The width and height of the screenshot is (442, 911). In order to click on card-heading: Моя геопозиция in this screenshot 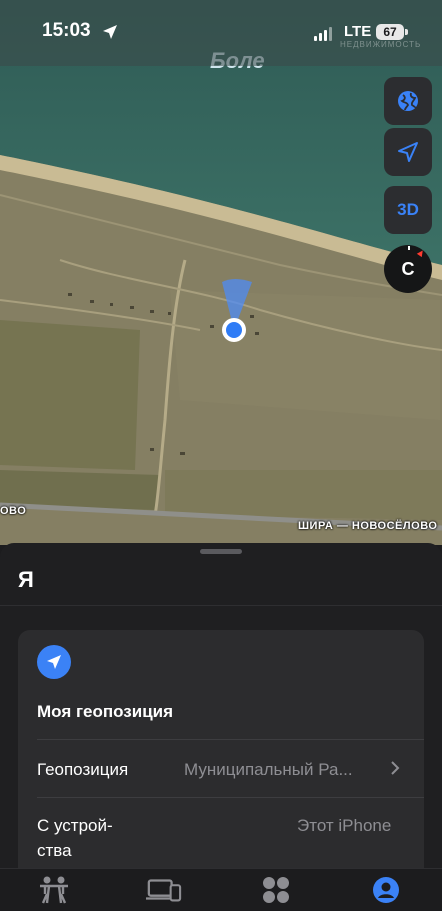, I will do `click(105, 711)`.